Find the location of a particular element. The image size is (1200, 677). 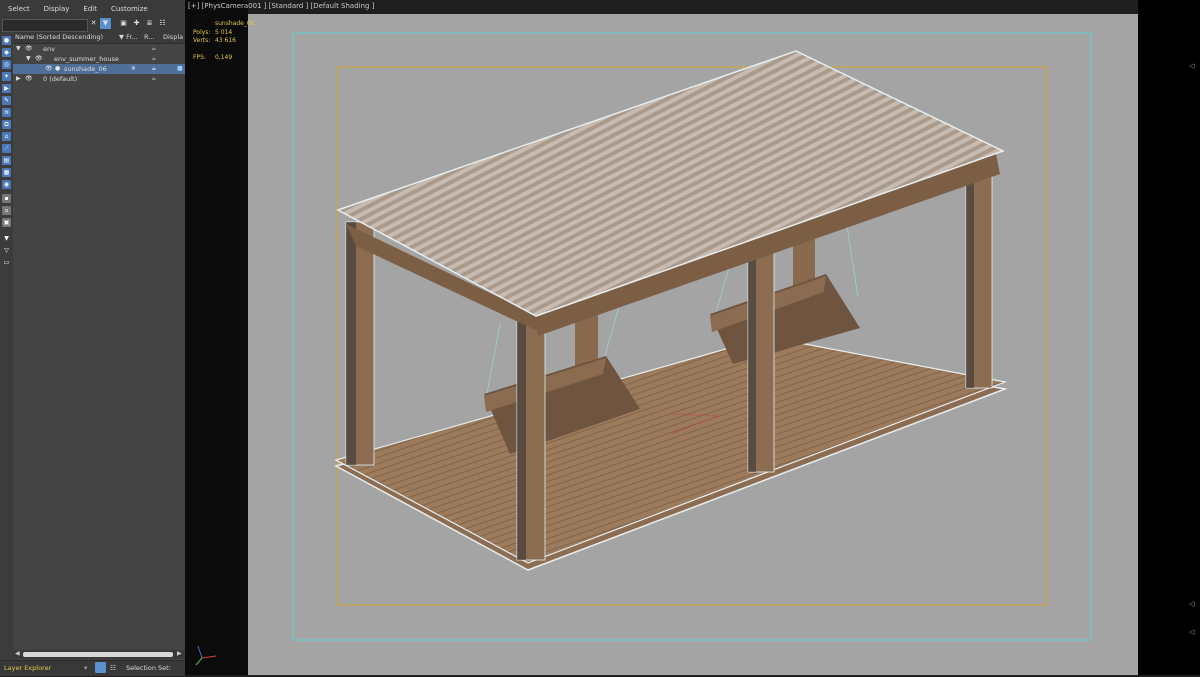

horizontal-scrollbar: ◀ ▶ is located at coordinates (99, 654).